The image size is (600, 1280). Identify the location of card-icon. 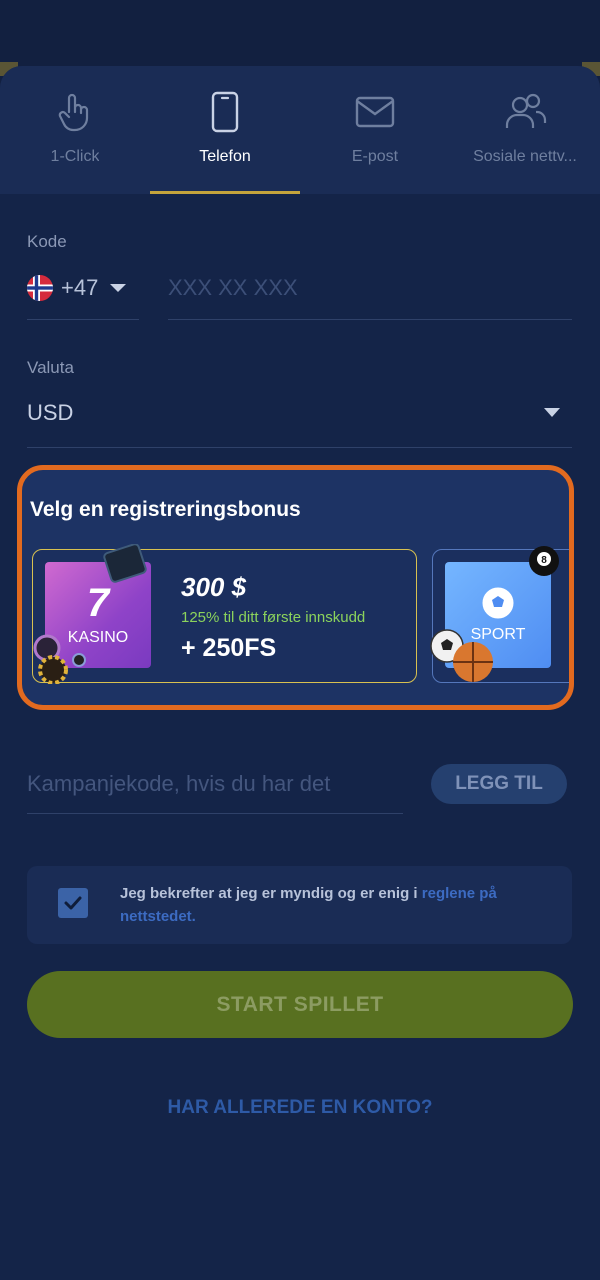
(125, 563).